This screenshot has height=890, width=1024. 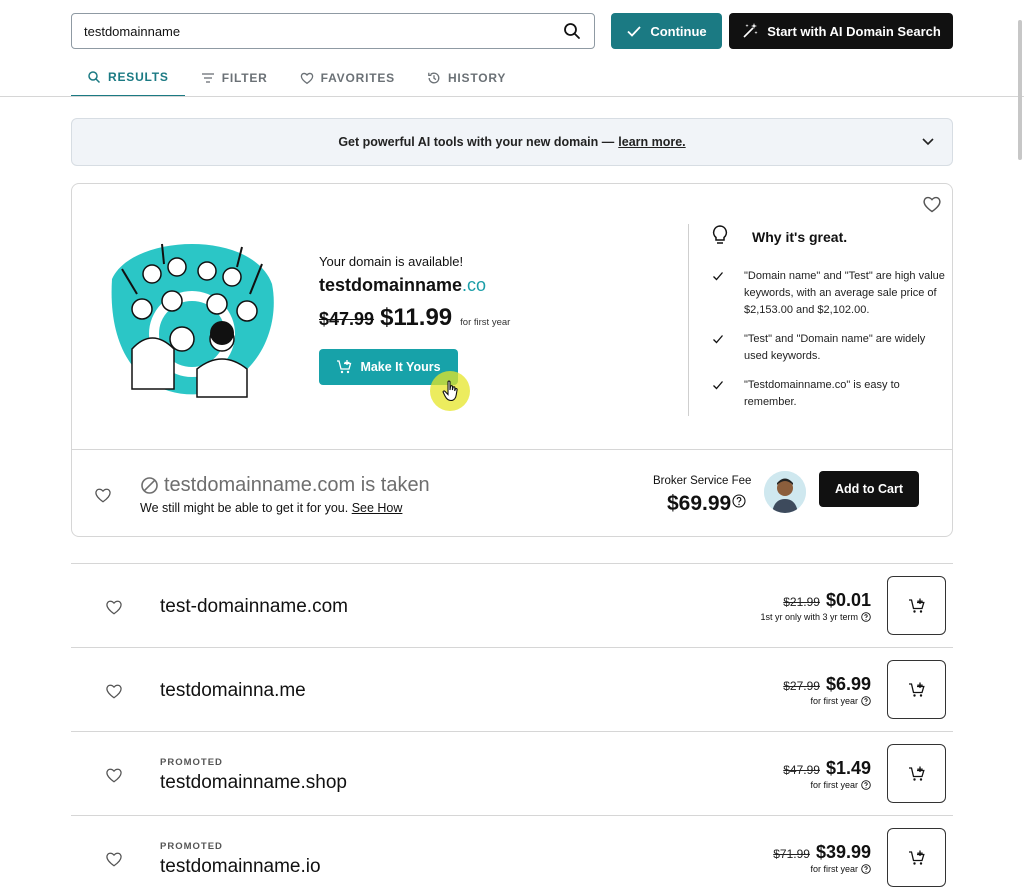 What do you see at coordinates (651, 142) in the screenshot?
I see `learn-more-link: learn more.` at bounding box center [651, 142].